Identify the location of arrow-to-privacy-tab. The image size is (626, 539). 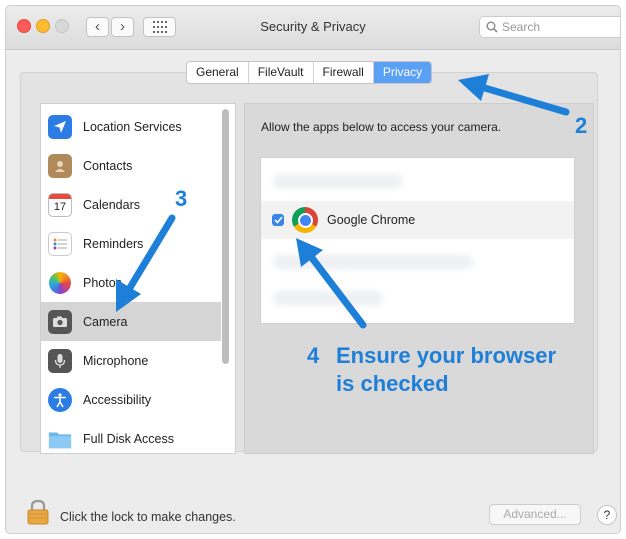
(514, 95).